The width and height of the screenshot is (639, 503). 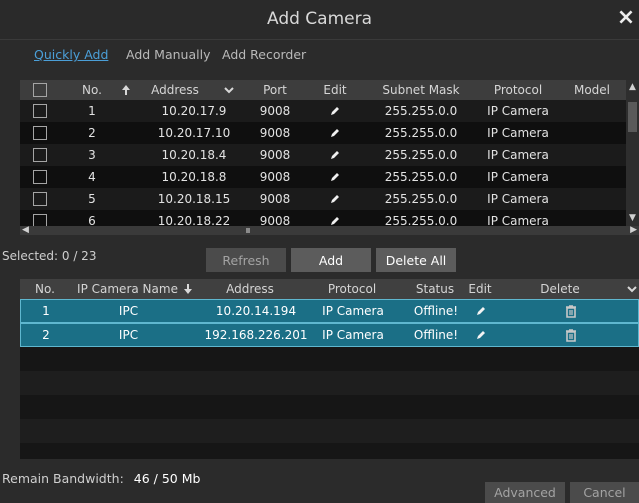 What do you see at coordinates (188, 289) in the screenshot?
I see `arrow-down-icon` at bounding box center [188, 289].